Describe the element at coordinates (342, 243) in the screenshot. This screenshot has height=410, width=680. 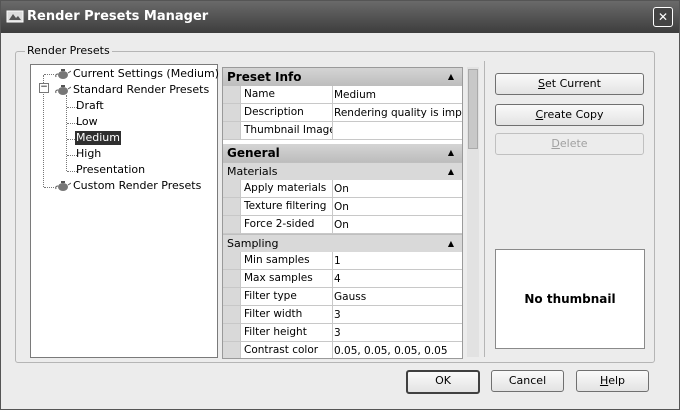
I see `subcategory-sampling: Sampling ▲` at that location.